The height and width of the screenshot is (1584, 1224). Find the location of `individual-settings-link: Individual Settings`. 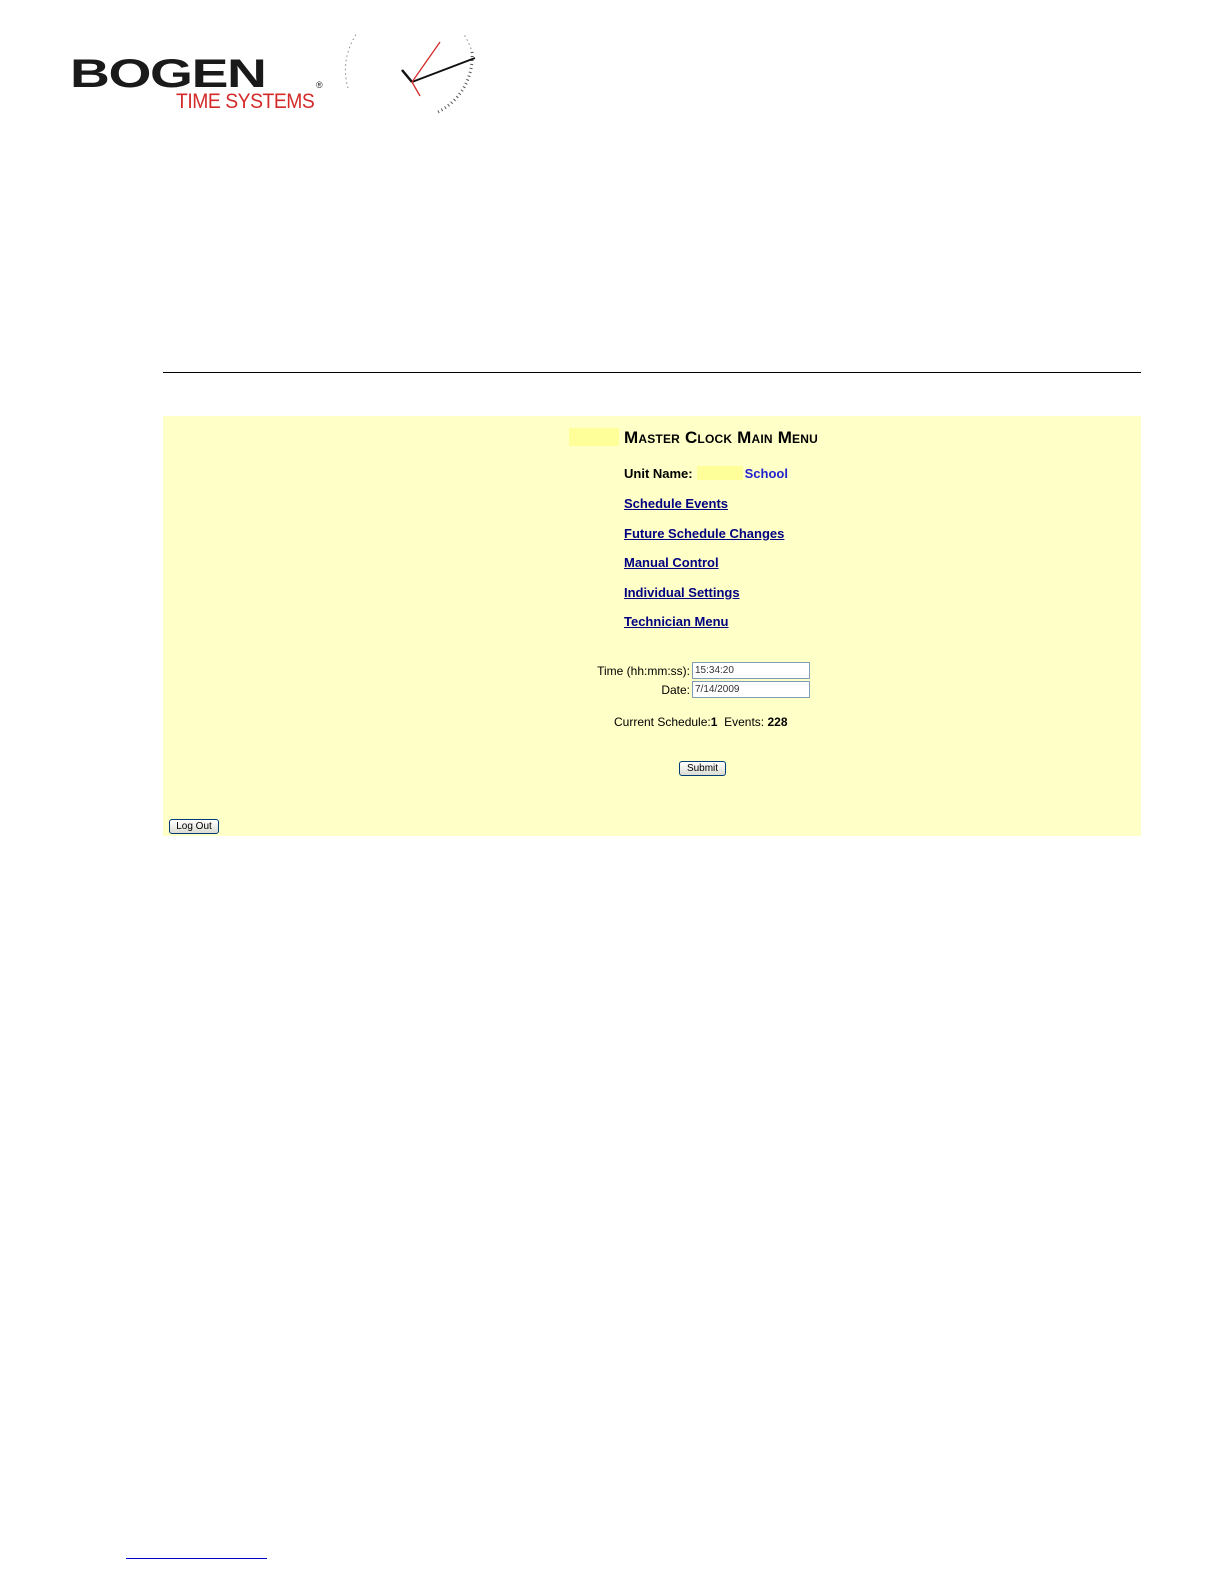

individual-settings-link: Individual Settings is located at coordinates (682, 593).